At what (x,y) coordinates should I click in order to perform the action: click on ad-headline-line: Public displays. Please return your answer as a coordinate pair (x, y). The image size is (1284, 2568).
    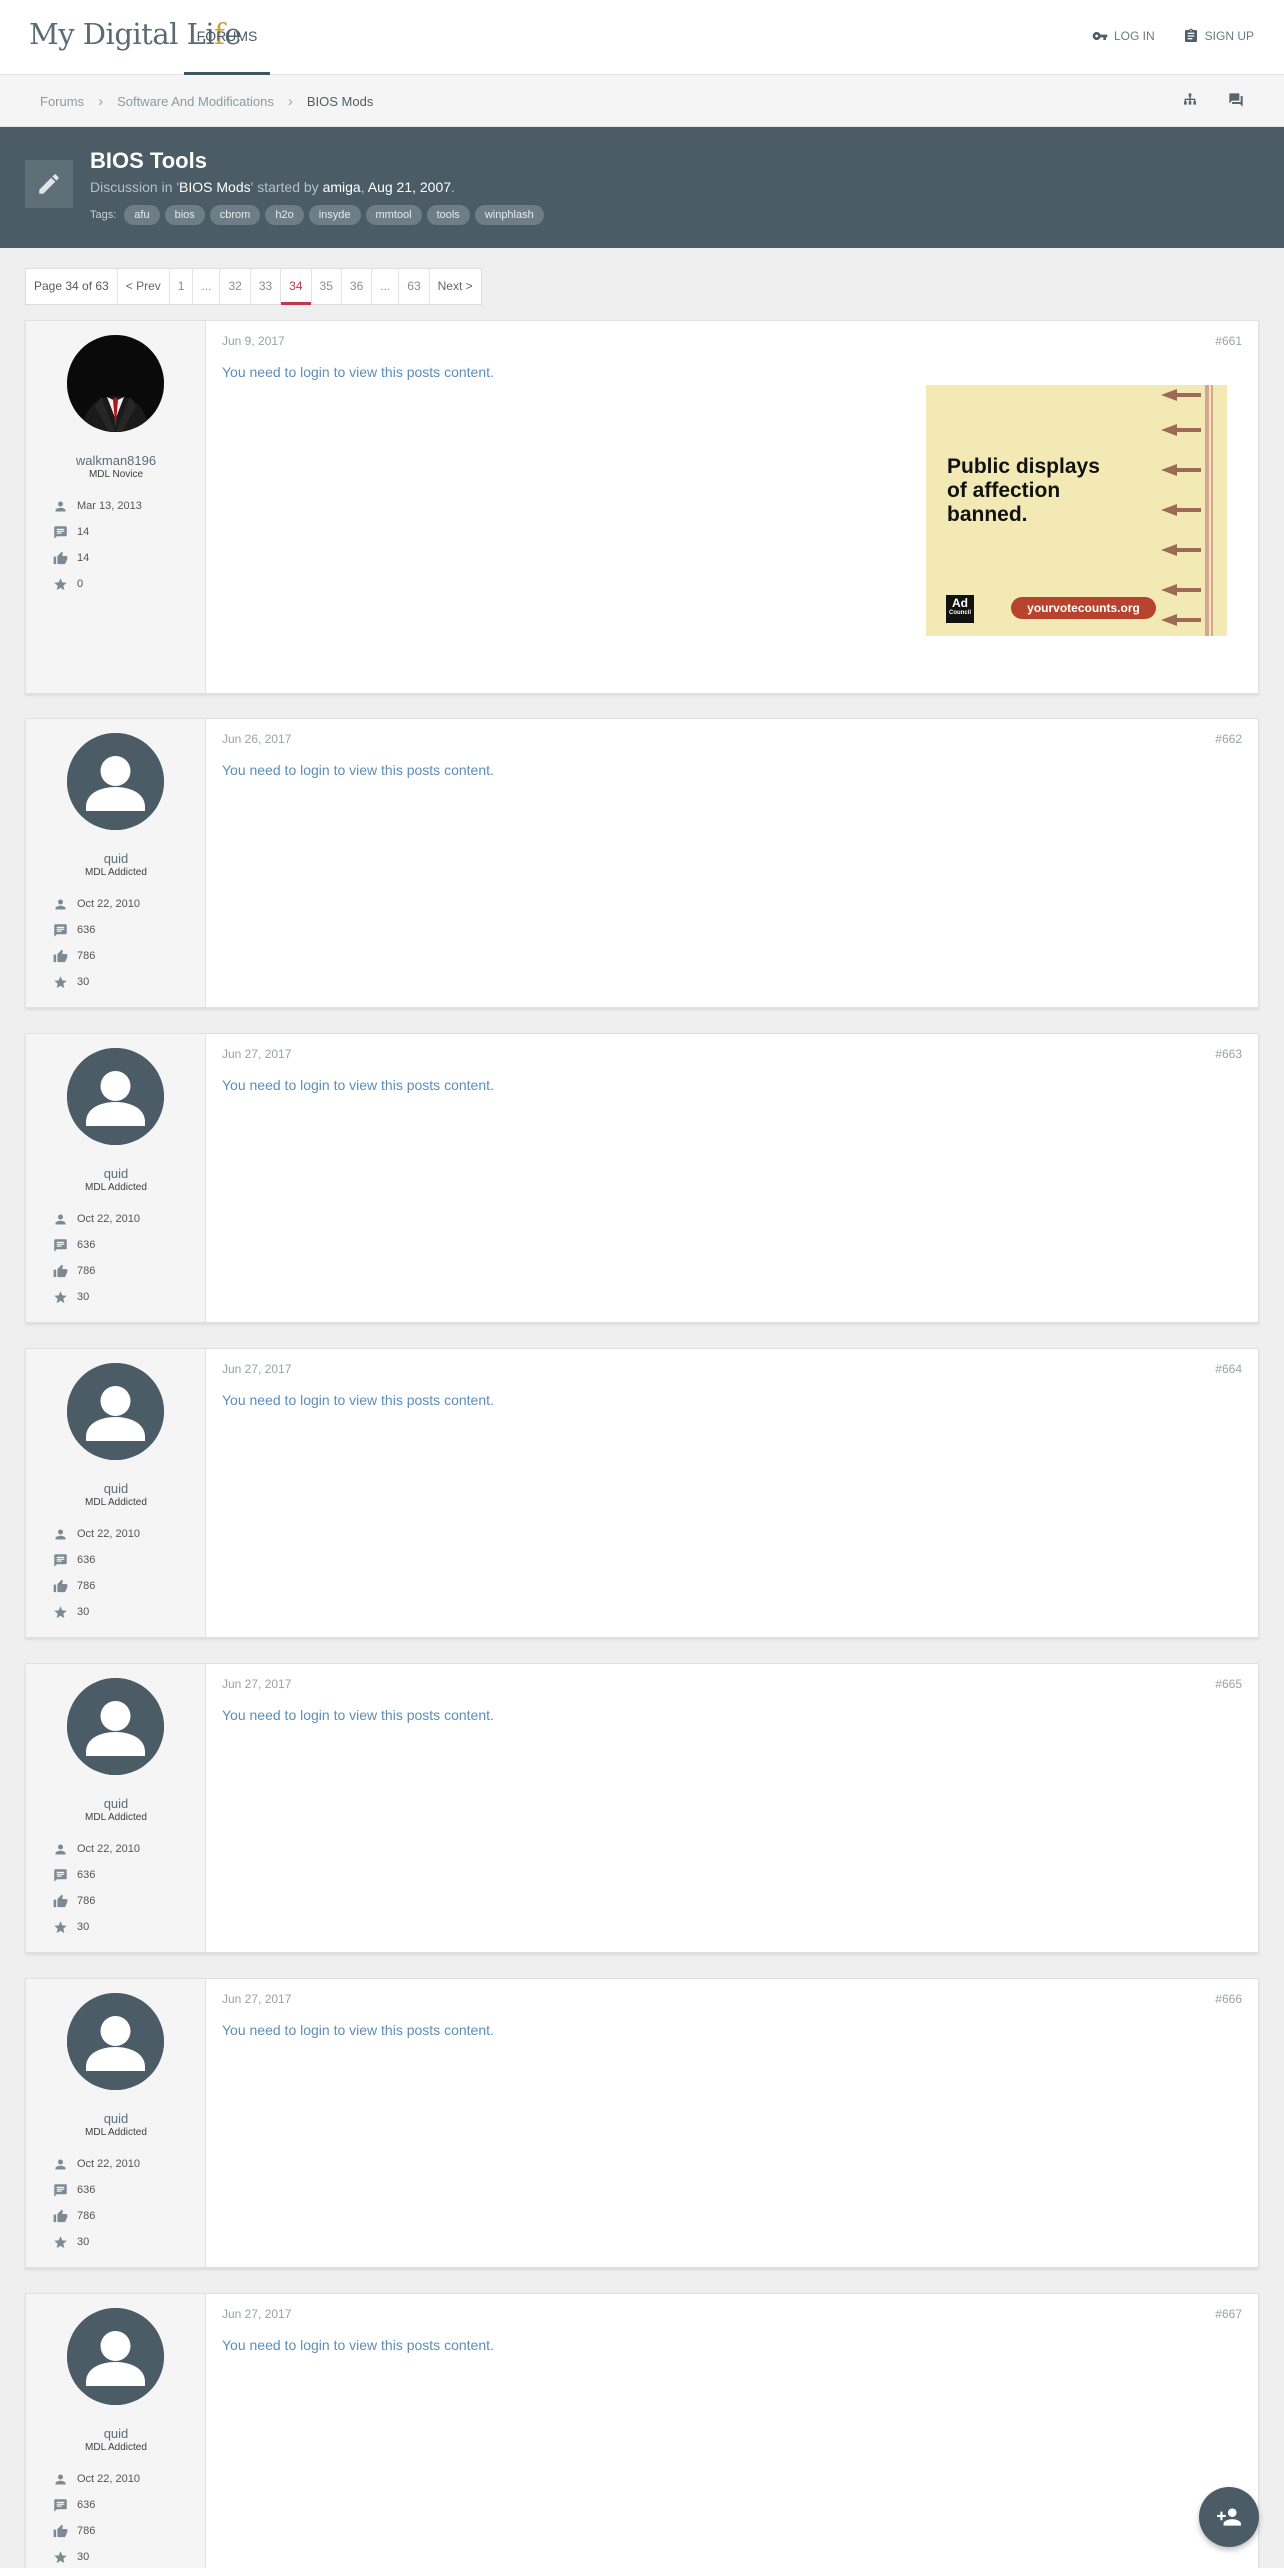
    Looking at the image, I should click on (1023, 466).